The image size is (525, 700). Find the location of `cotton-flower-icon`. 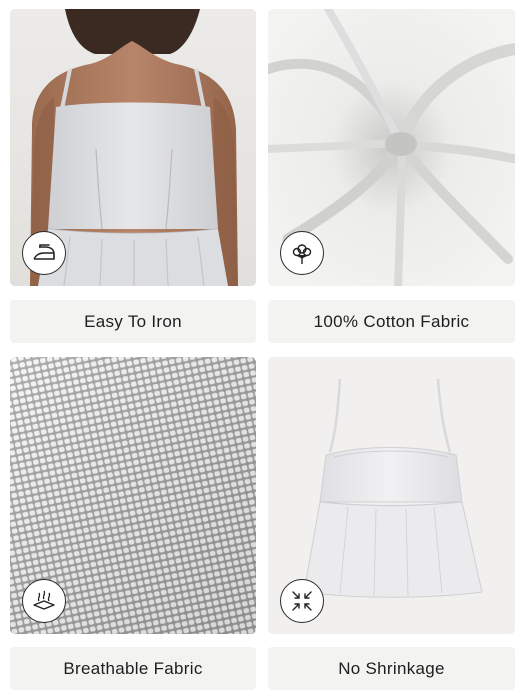

cotton-flower-icon is located at coordinates (302, 253).